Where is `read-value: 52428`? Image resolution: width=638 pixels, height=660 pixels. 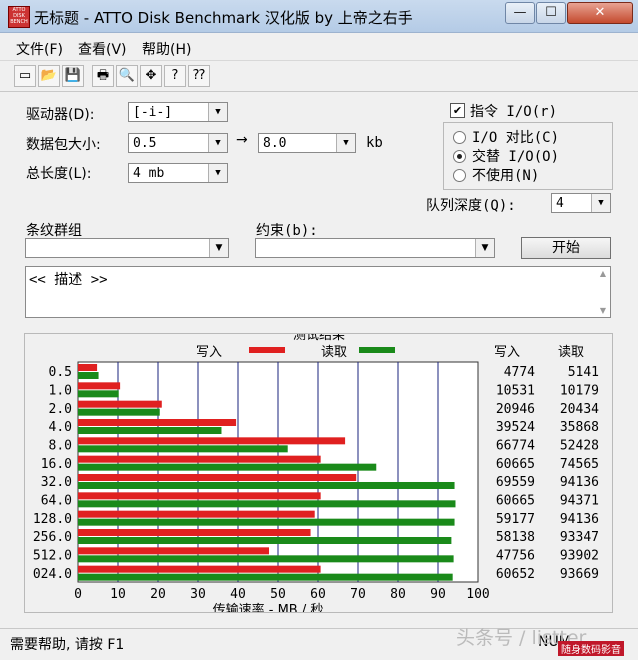
read-value: 52428 is located at coordinates (579, 446).